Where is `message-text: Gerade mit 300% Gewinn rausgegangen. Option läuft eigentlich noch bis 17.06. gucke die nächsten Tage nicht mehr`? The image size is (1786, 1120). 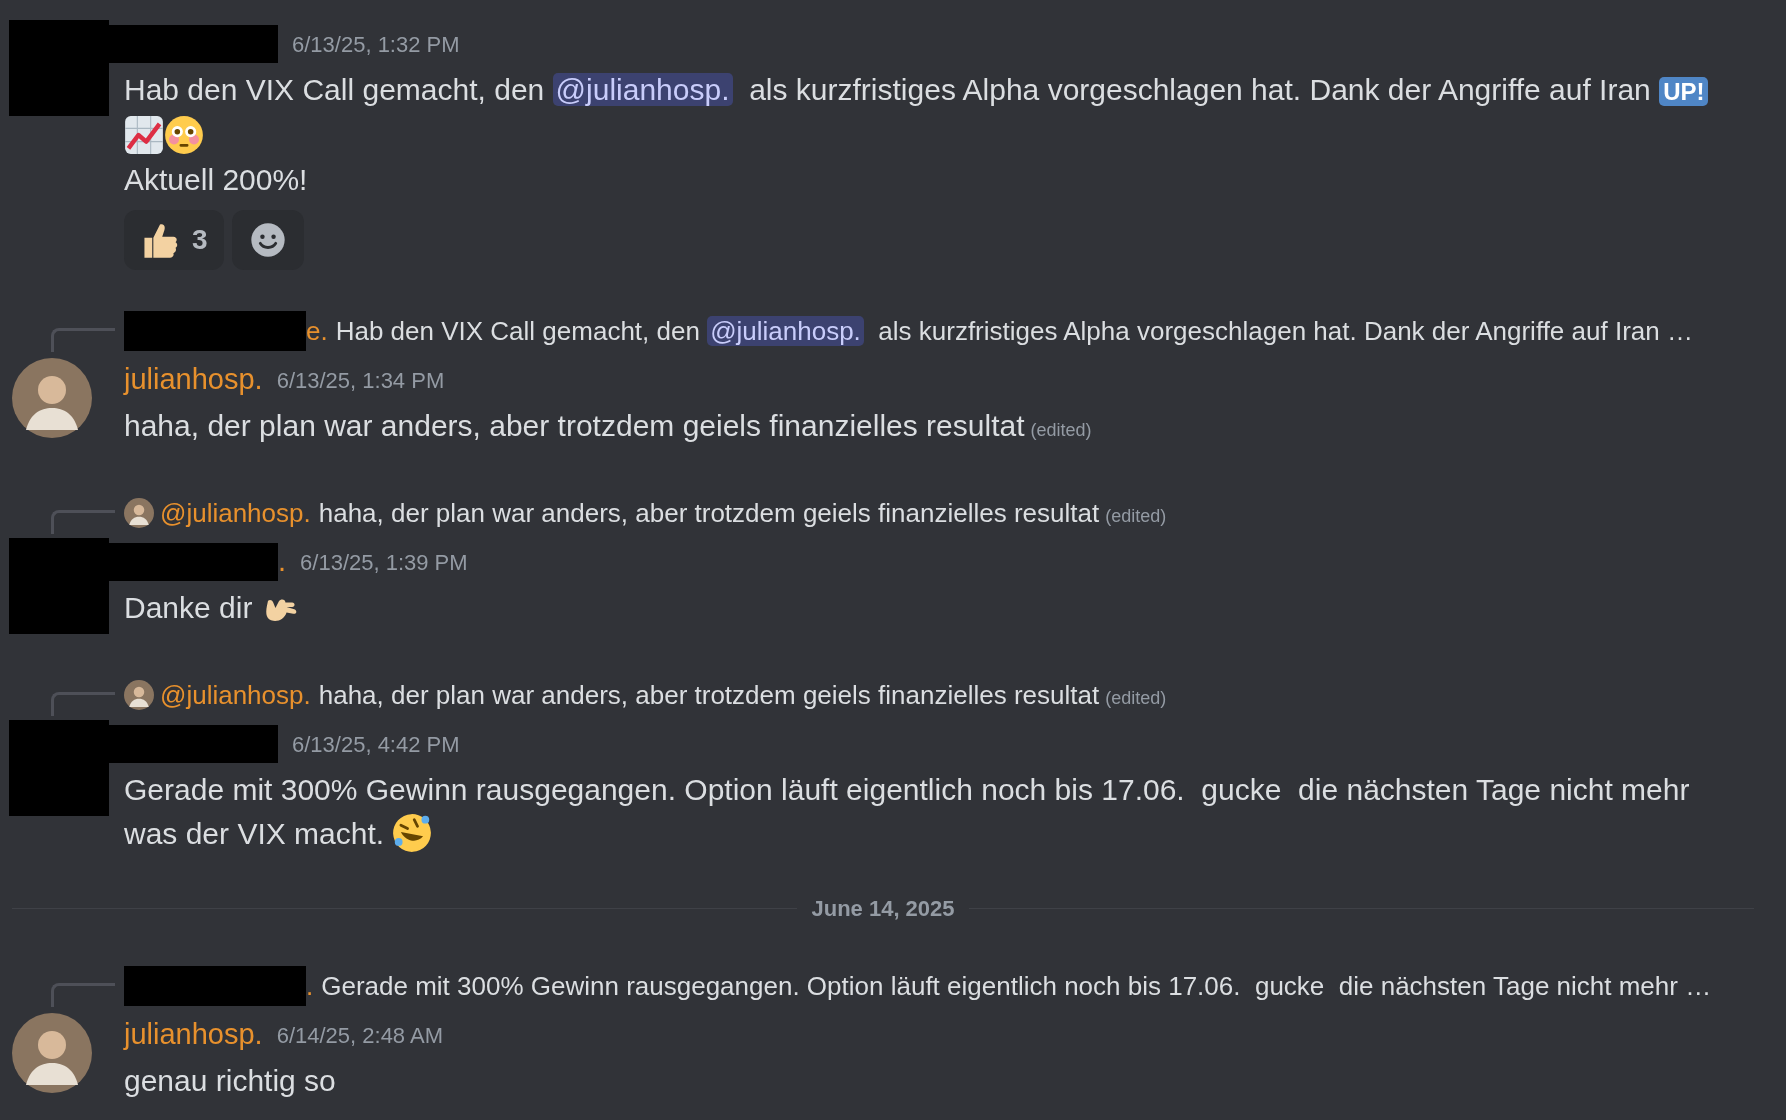 message-text: Gerade mit 300% Gewinn rausgegangen. Option läuft eigentlich noch bis 17.06. gucke die nächsten Tage nicht mehr is located at coordinates (907, 790).